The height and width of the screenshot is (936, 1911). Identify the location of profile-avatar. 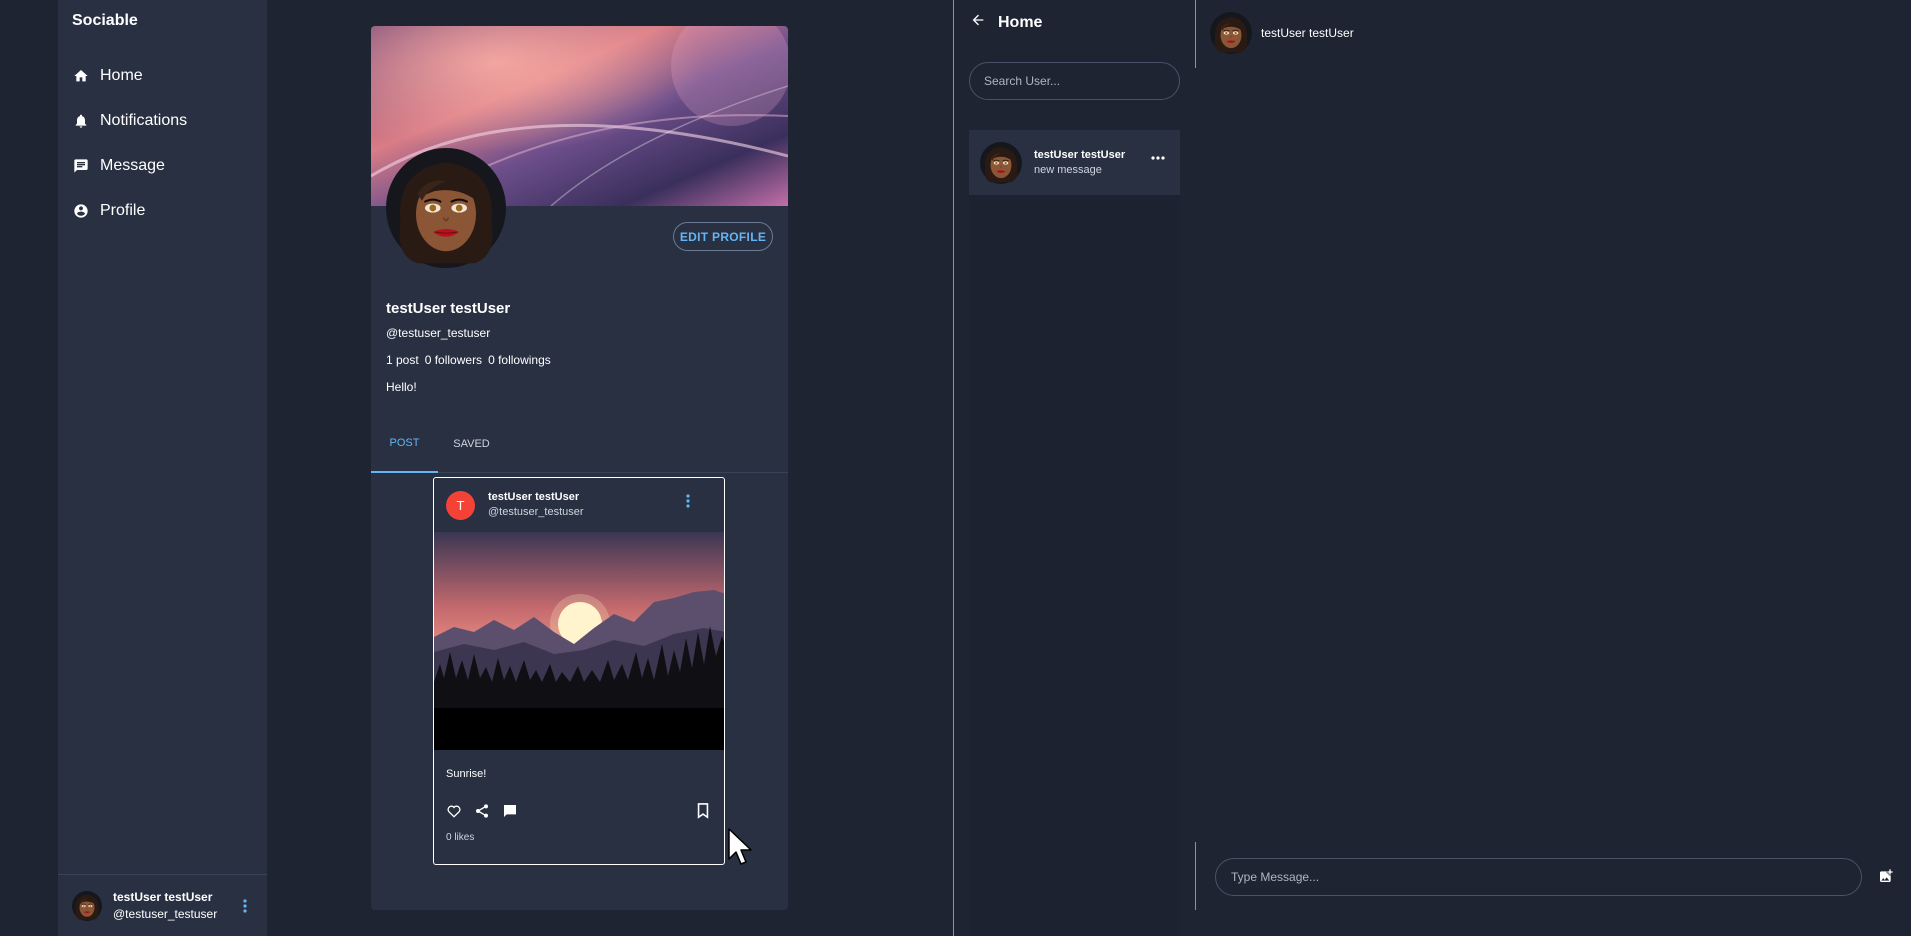
(446, 208).